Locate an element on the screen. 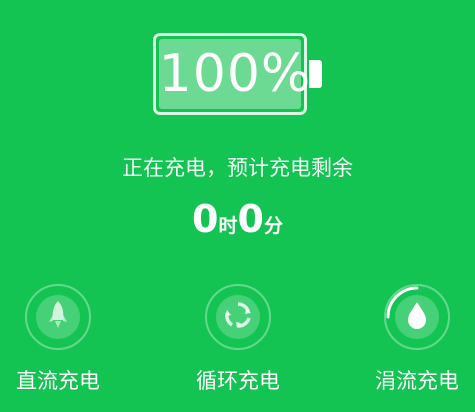 This screenshot has width=475, height=412. charging-status-text: 正在充电，预计充电剩余 is located at coordinates (237, 168).